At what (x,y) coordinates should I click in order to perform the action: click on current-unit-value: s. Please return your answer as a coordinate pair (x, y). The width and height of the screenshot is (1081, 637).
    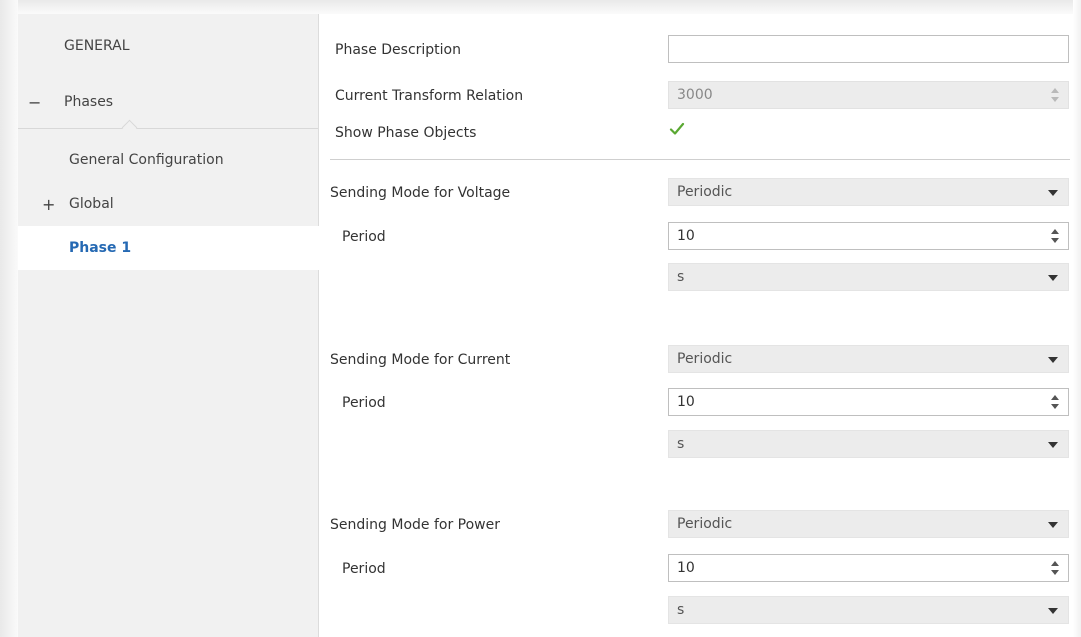
    Looking at the image, I should click on (681, 444).